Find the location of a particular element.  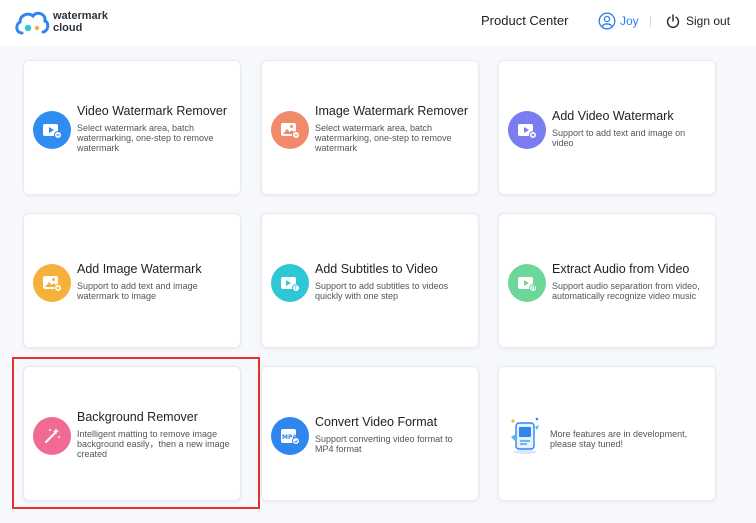

card-title: Add Subtitles to Video is located at coordinates (376, 269).